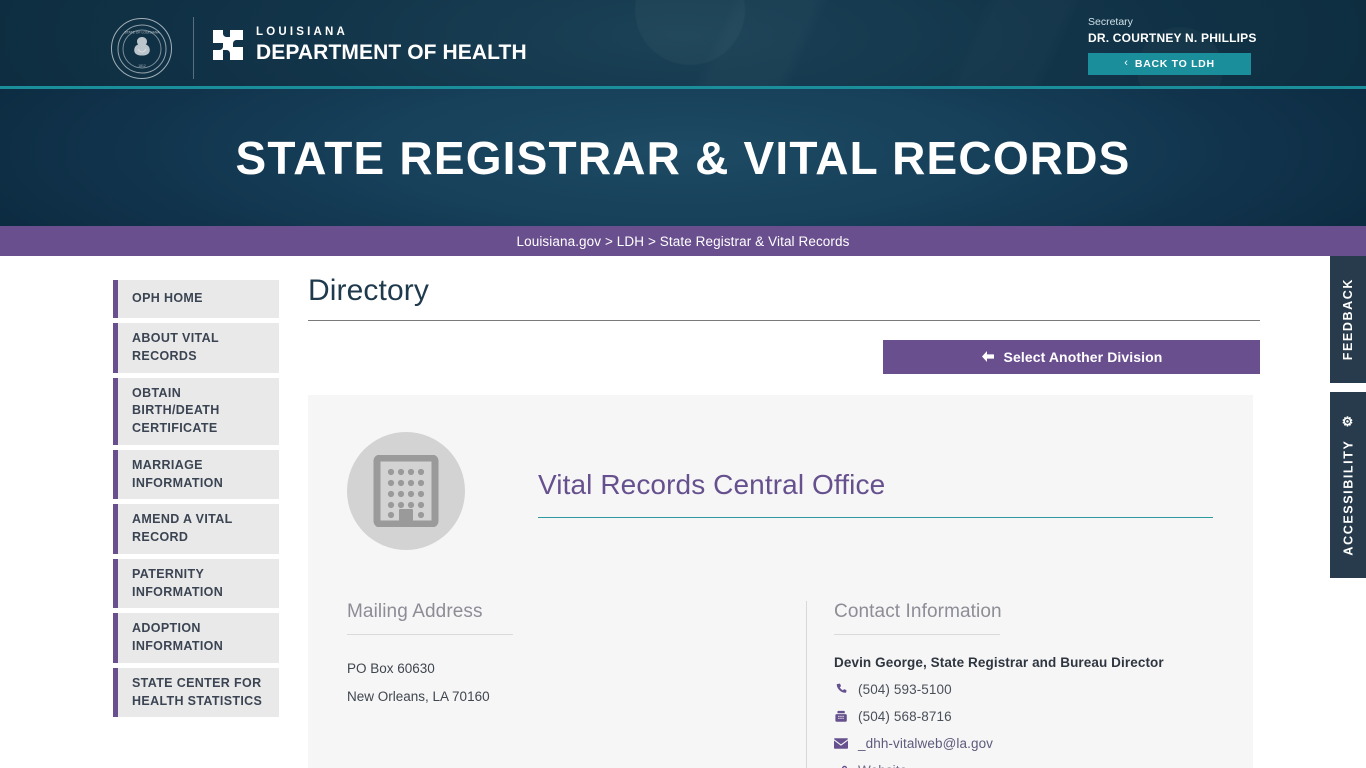 The image size is (1366, 768). I want to click on fax-icon, so click(841, 716).